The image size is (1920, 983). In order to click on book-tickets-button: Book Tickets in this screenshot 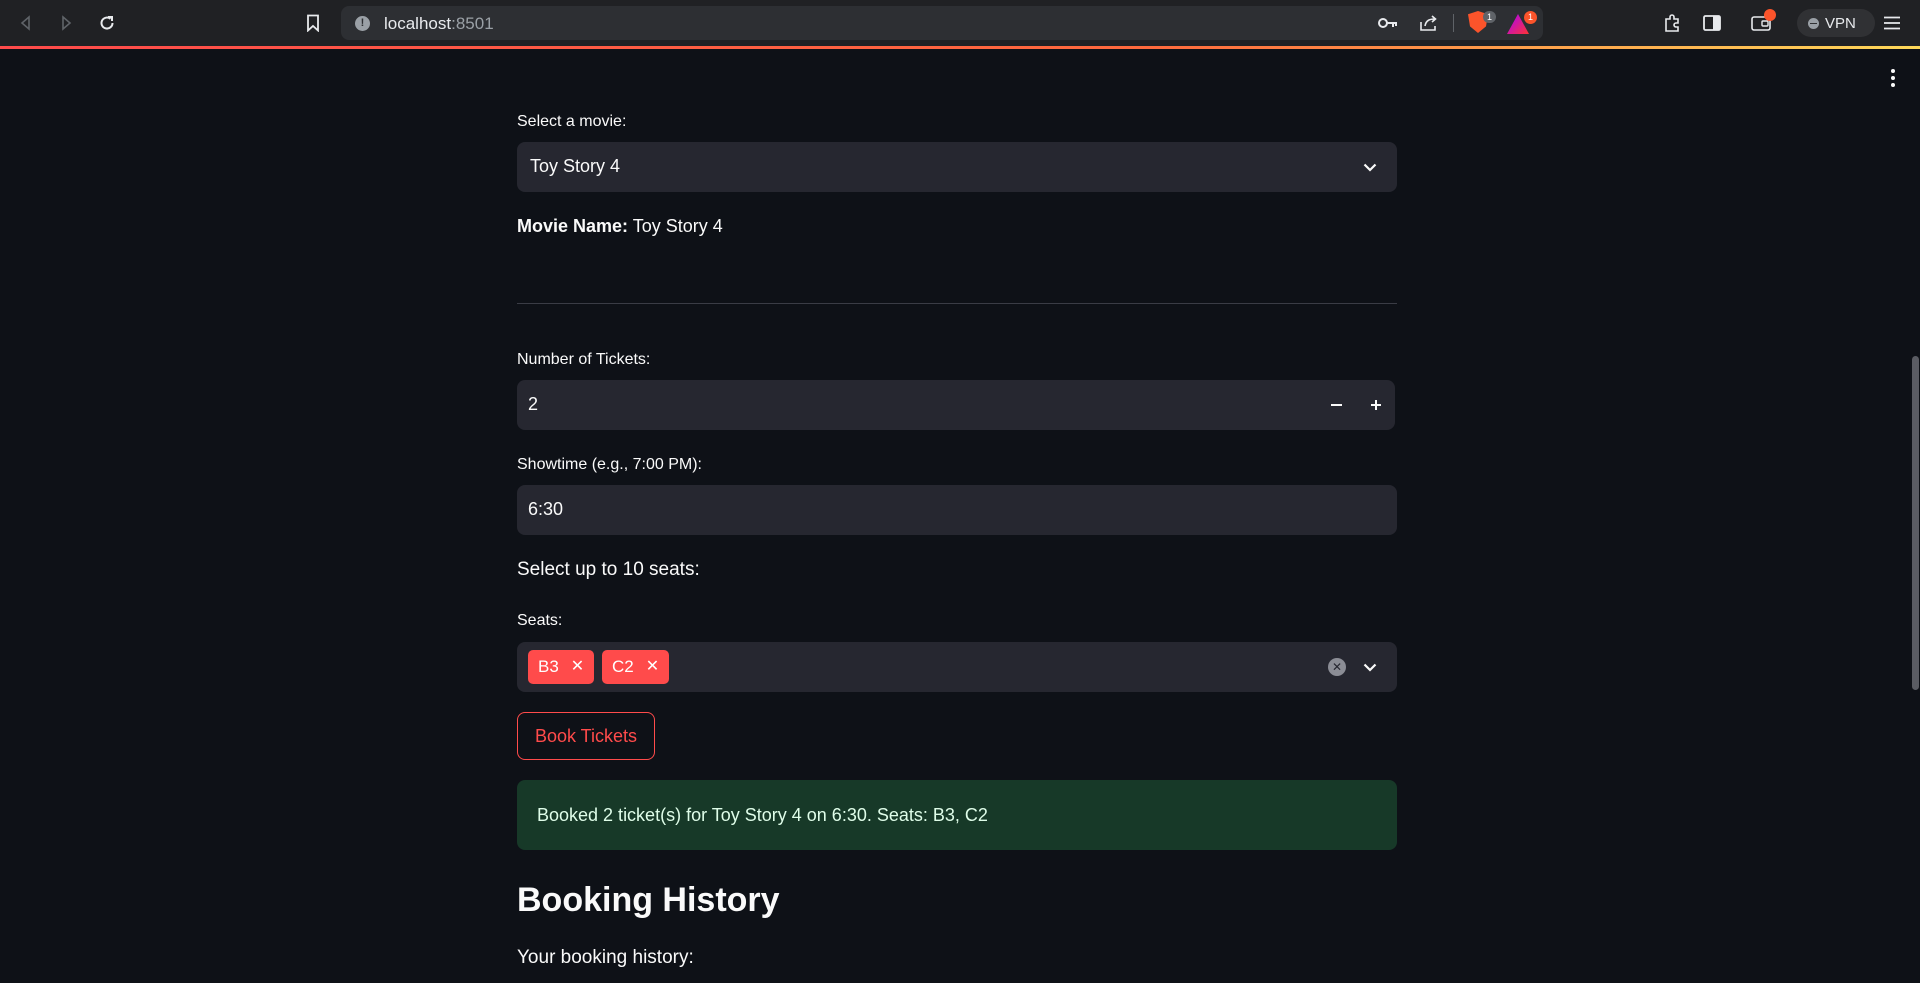, I will do `click(586, 736)`.